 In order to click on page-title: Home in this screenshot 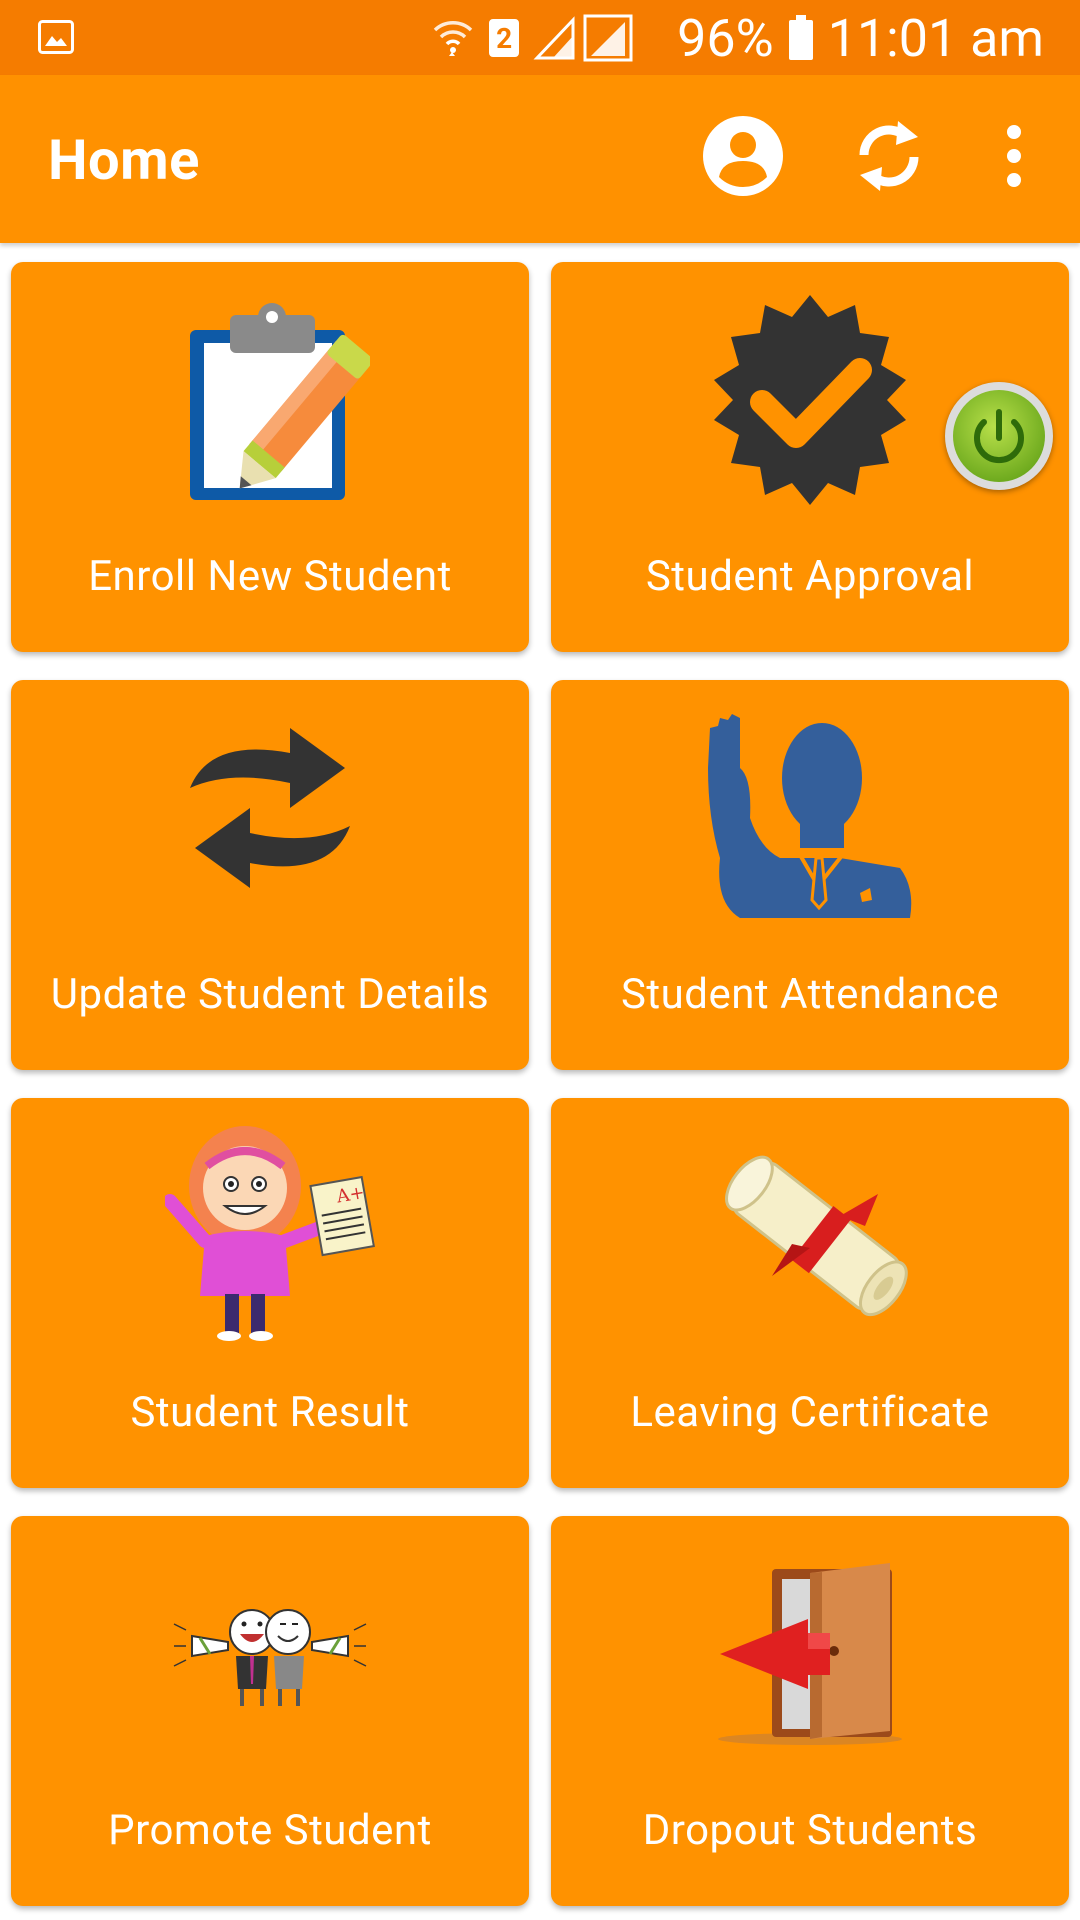, I will do `click(124, 160)`.